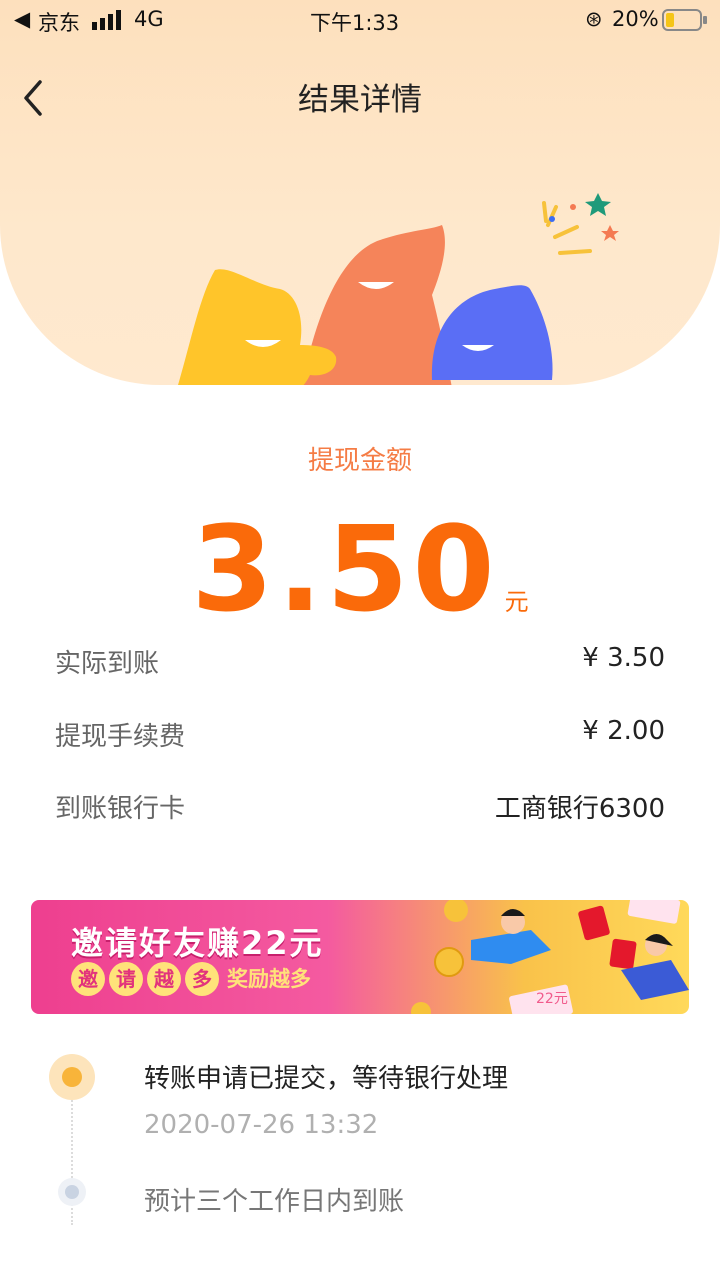 The width and height of the screenshot is (720, 1280). Describe the element at coordinates (580, 224) in the screenshot. I see `fireworks-icon` at that location.